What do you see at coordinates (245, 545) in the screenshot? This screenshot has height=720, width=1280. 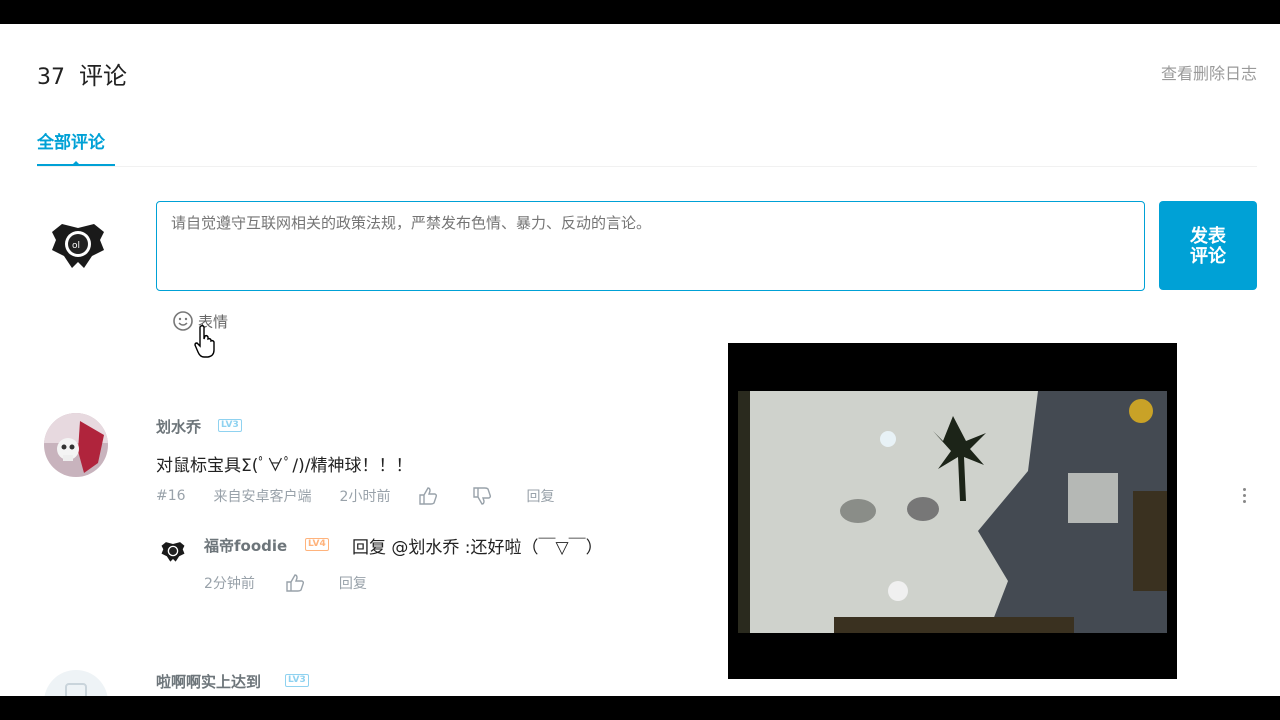 I see `reply-username: 福帝foodie` at bounding box center [245, 545].